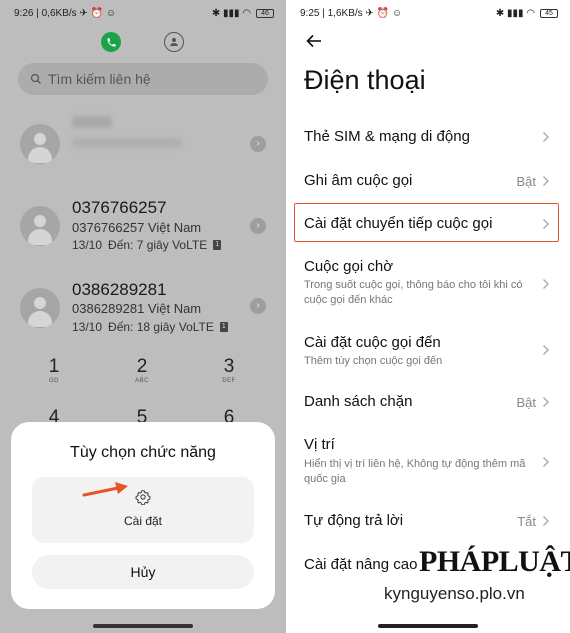  I want to click on sheet-title: Tùy chọn chức năng, so click(143, 452).